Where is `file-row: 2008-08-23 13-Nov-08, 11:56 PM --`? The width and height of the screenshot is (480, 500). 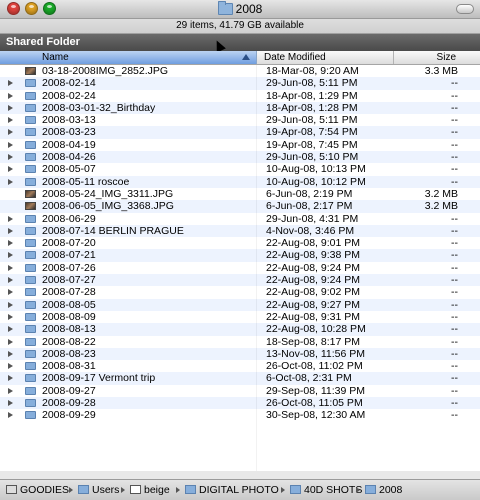
file-row: 2008-08-23 13-Nov-08, 11:56 PM -- is located at coordinates (240, 354).